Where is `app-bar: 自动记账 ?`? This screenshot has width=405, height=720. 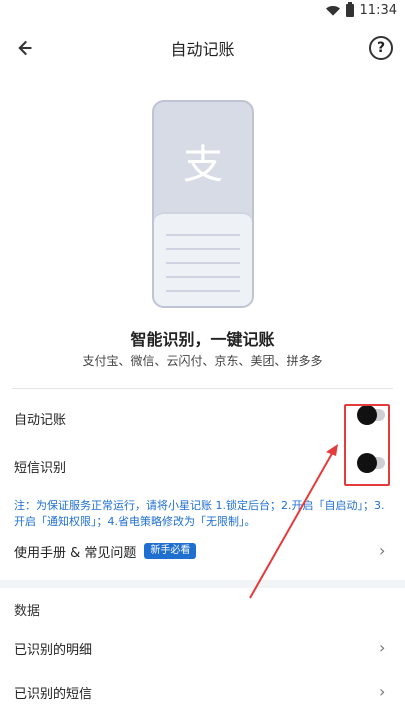
app-bar: 自动记账 ? is located at coordinates (202, 47).